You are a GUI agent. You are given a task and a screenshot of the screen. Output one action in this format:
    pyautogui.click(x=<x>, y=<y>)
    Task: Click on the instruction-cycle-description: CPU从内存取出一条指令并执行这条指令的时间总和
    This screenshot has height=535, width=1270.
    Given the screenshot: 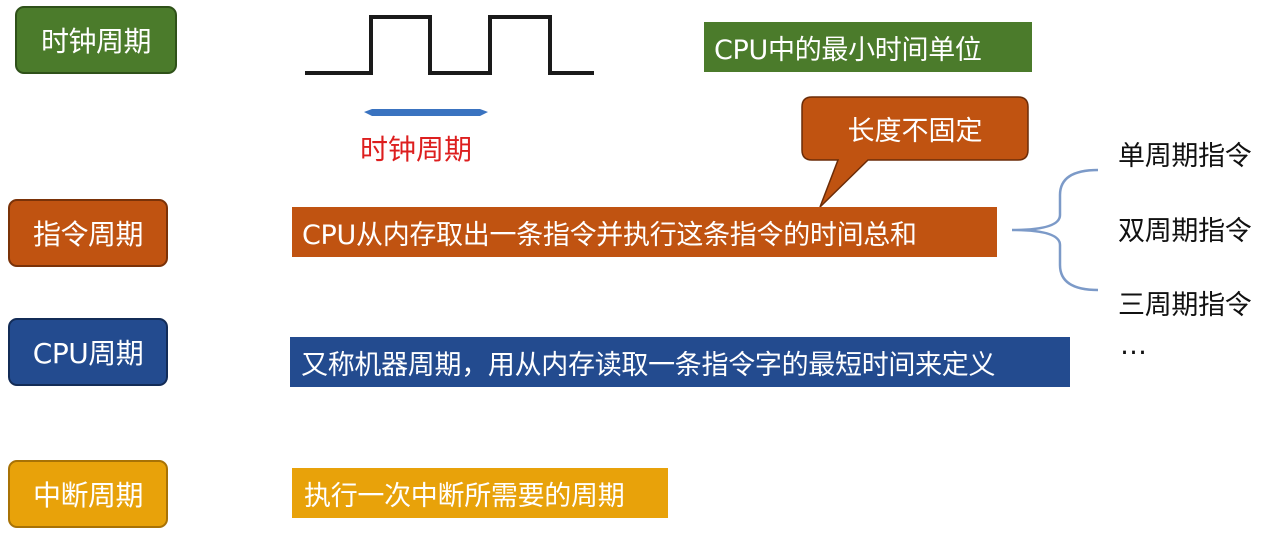 What is the action you would take?
    pyautogui.click(x=644, y=232)
    